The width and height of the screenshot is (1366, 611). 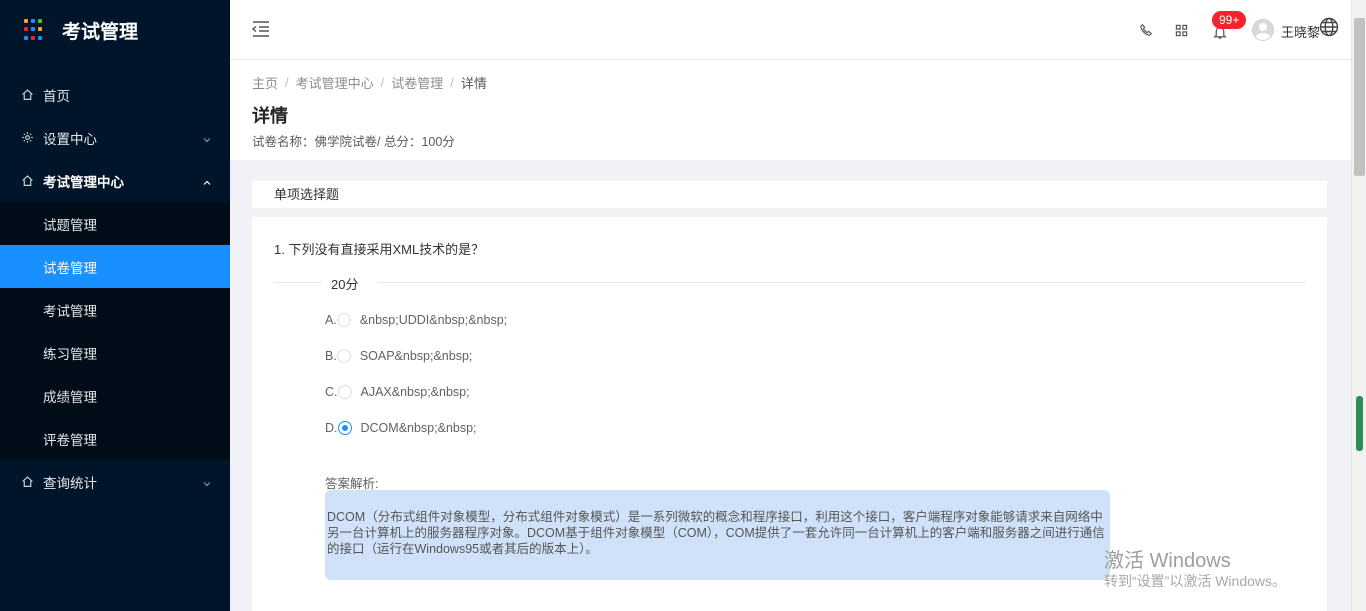 What do you see at coordinates (1300, 31) in the screenshot?
I see `username: 王晓黎` at bounding box center [1300, 31].